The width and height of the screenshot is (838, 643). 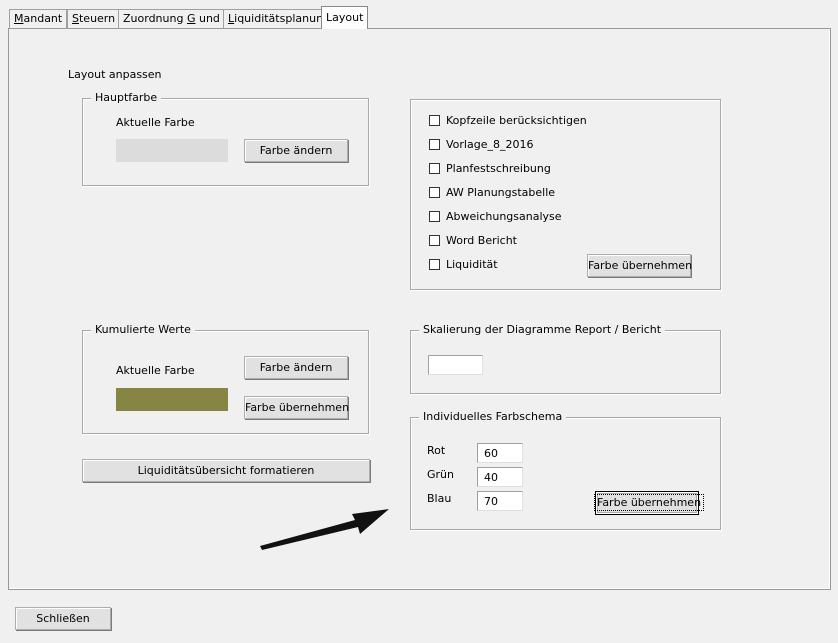 What do you see at coordinates (516, 120) in the screenshot?
I see `checkbox-label: Kopfzeile berücksichtigen` at bounding box center [516, 120].